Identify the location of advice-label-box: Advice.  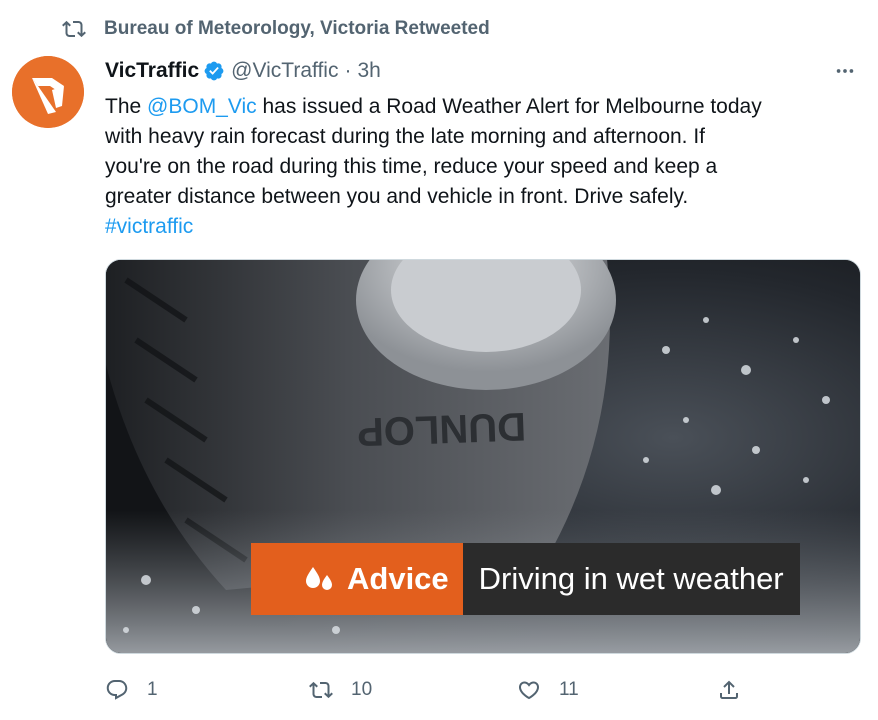
(357, 579).